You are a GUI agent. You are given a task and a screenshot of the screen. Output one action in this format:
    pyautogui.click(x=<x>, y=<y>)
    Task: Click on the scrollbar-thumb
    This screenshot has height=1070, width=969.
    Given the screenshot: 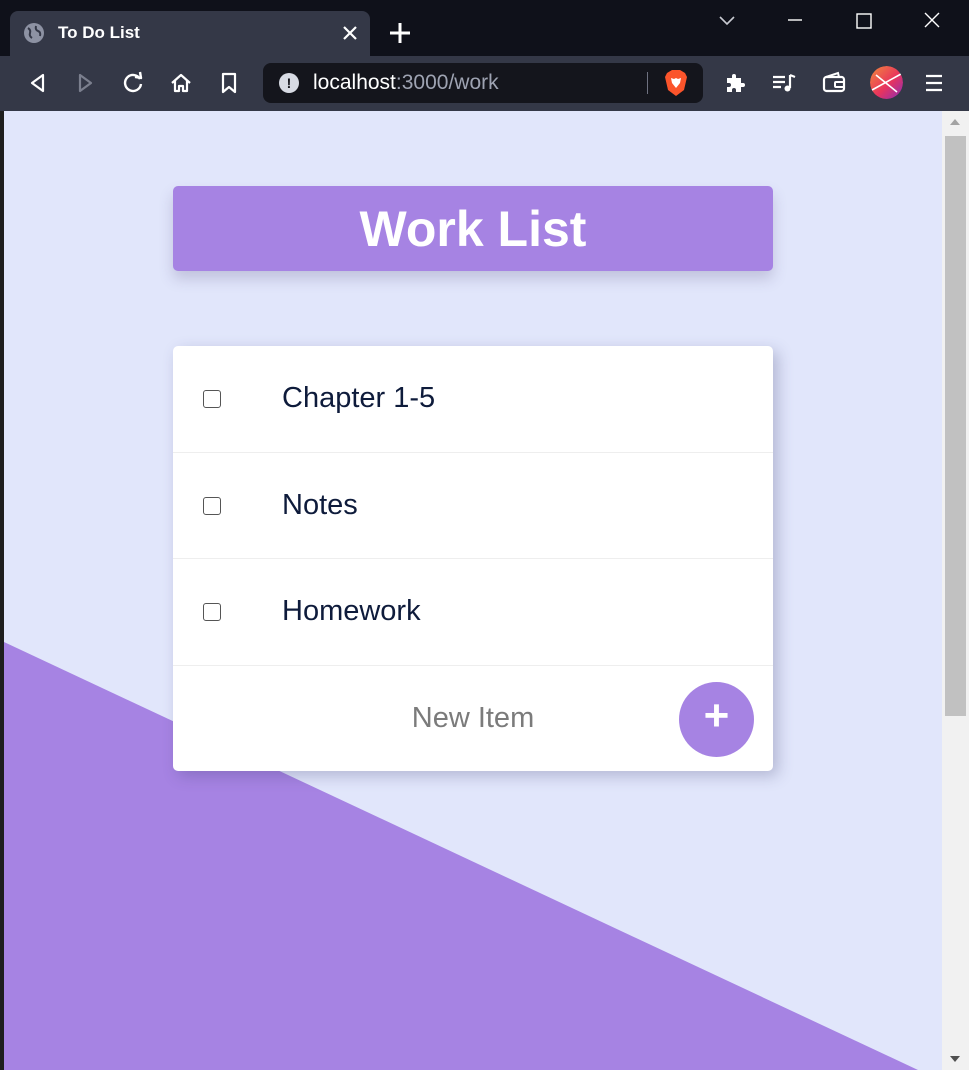 What is the action you would take?
    pyautogui.click(x=955, y=426)
    